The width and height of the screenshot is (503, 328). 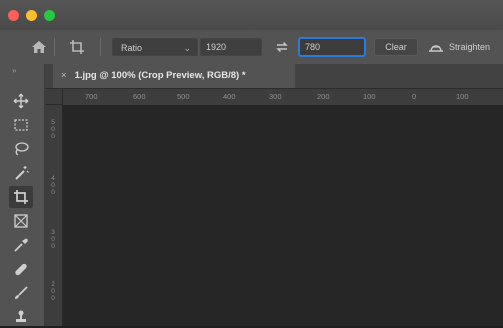 I want to click on magic-wand-tool, so click(x=21, y=173).